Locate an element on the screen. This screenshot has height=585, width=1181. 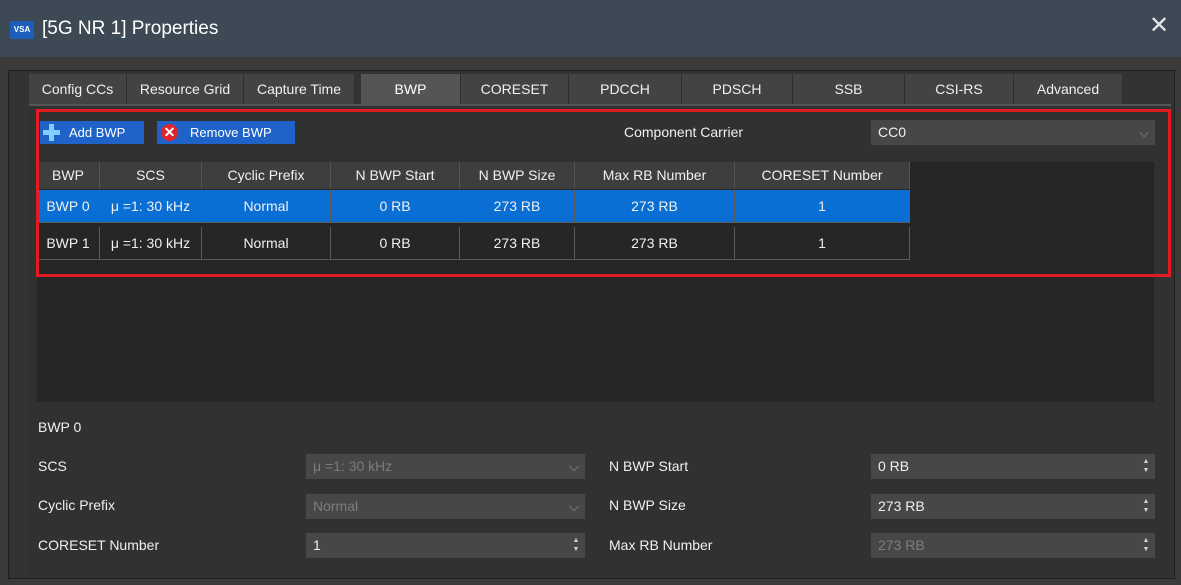
max-rb-number-value: 273 RB is located at coordinates (901, 545).